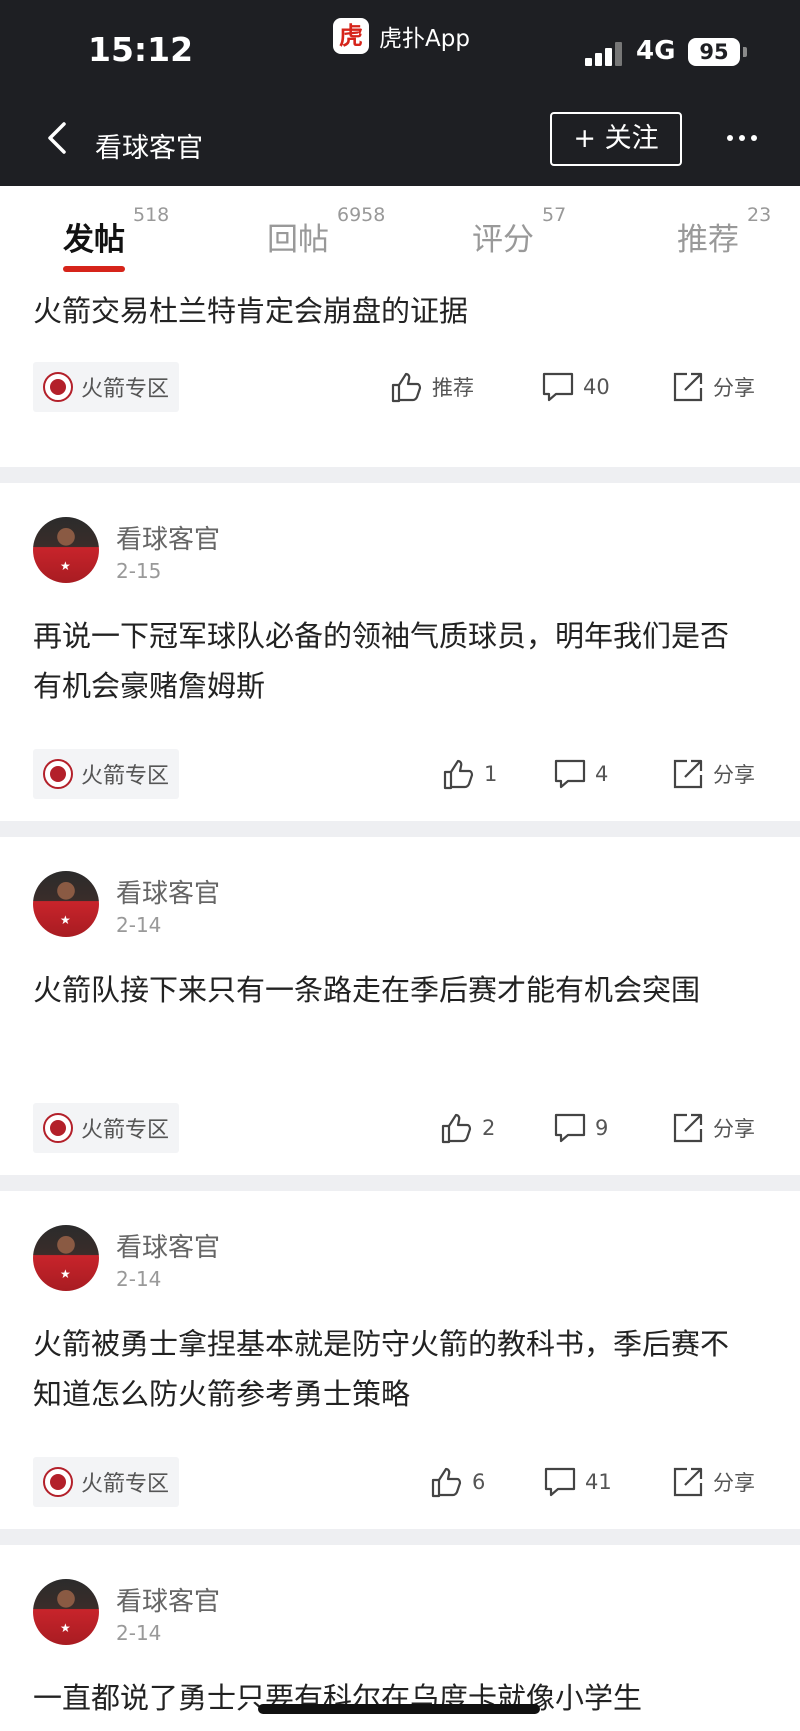 Image resolution: width=800 pixels, height=1731 pixels. Describe the element at coordinates (424, 39) in the screenshot. I see `app-name: 虎扑App` at that location.